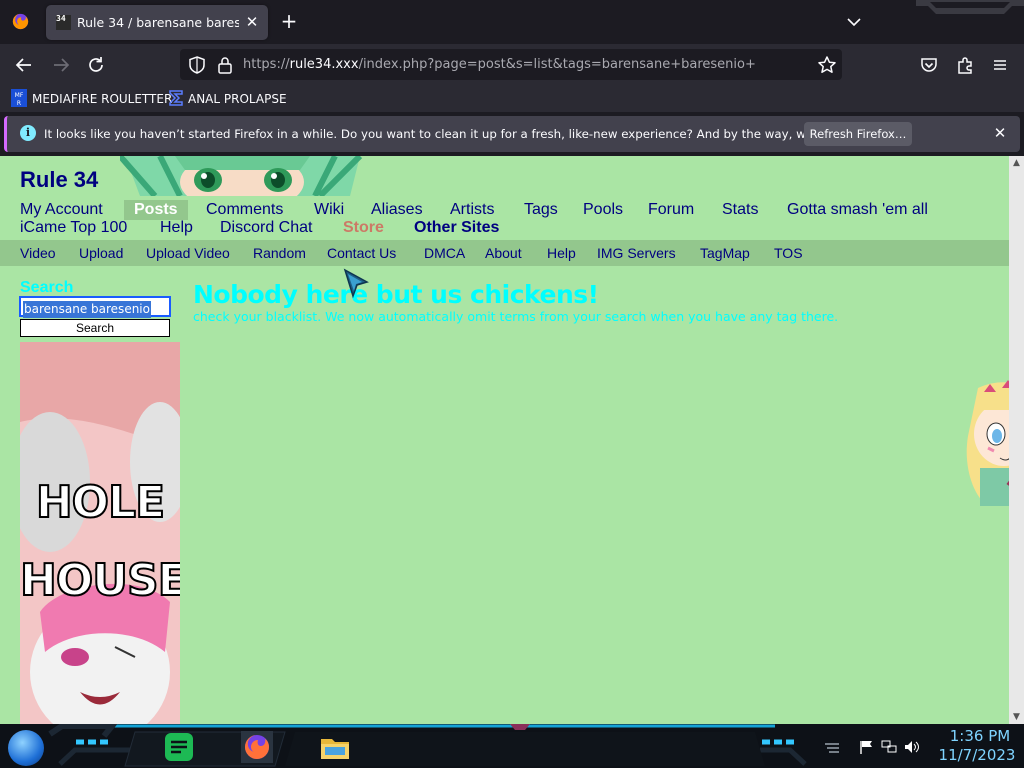  Describe the element at coordinates (28, 133) in the screenshot. I see `info-icon: i` at that location.